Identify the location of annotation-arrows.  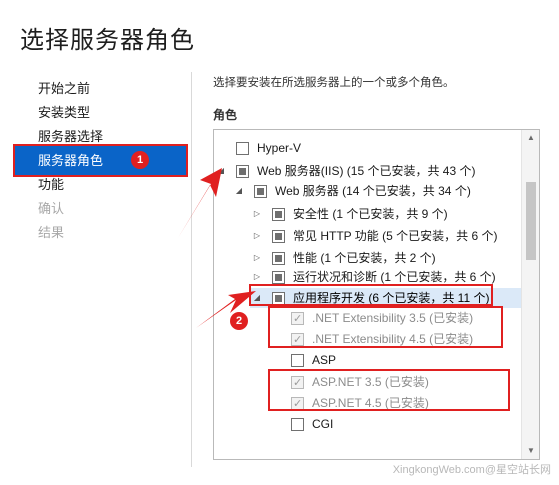
(217, 248).